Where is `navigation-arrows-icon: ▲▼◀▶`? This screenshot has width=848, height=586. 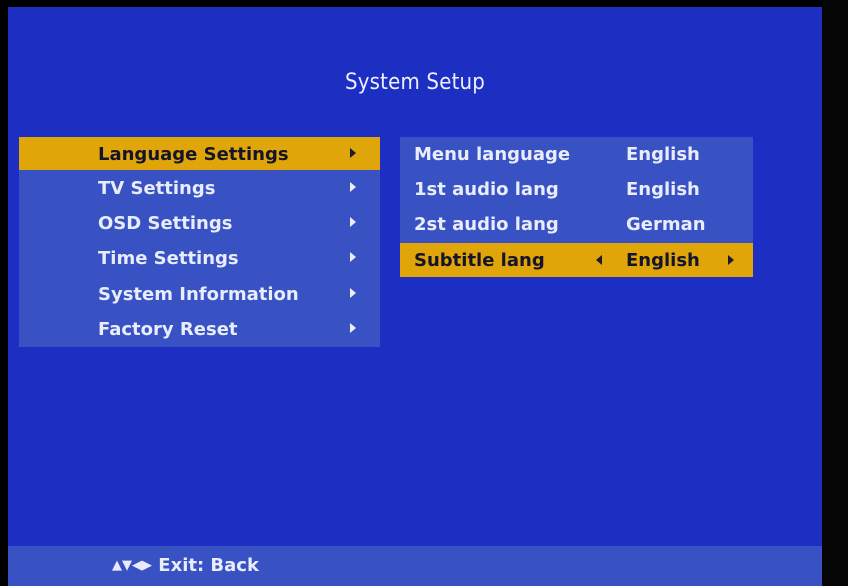
navigation-arrows-icon: ▲▼◀▶ is located at coordinates (132, 565).